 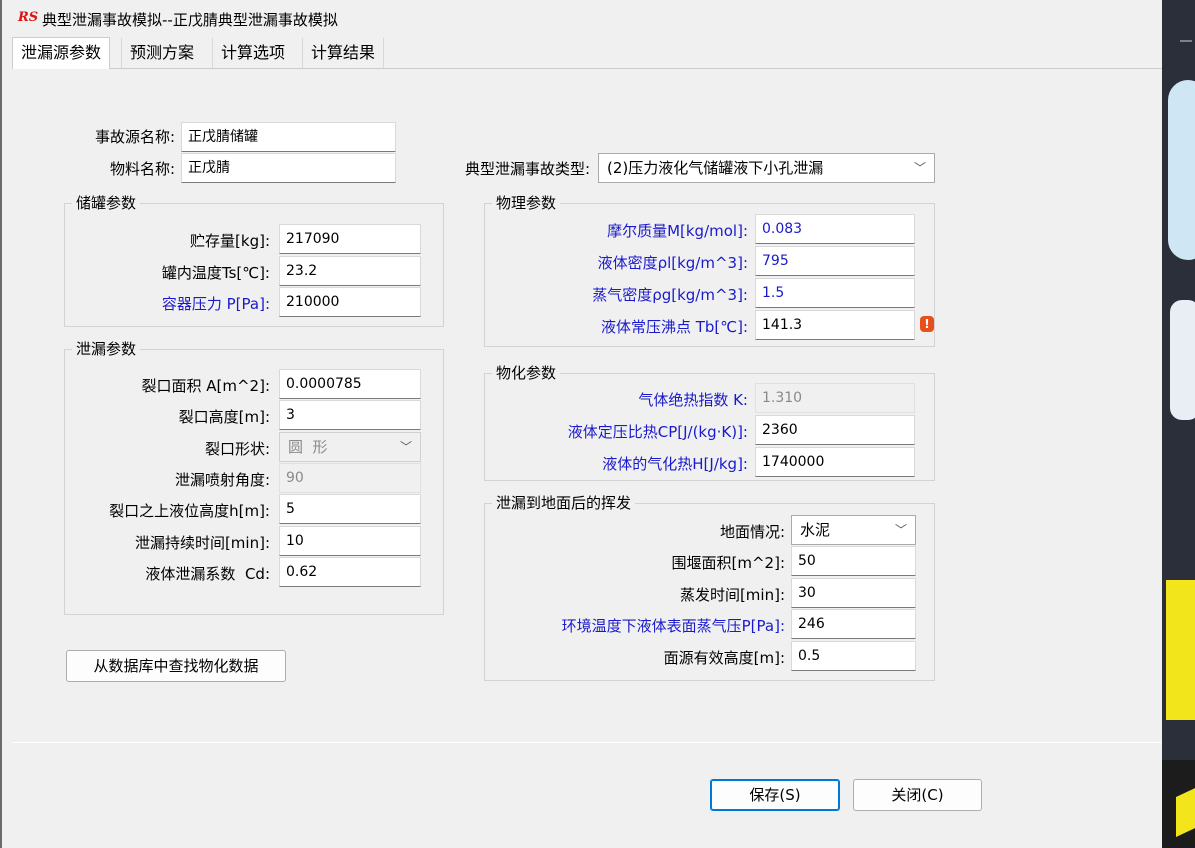 What do you see at coordinates (835, 462) in the screenshot?
I see `vaporization-heat-input: 1740000` at bounding box center [835, 462].